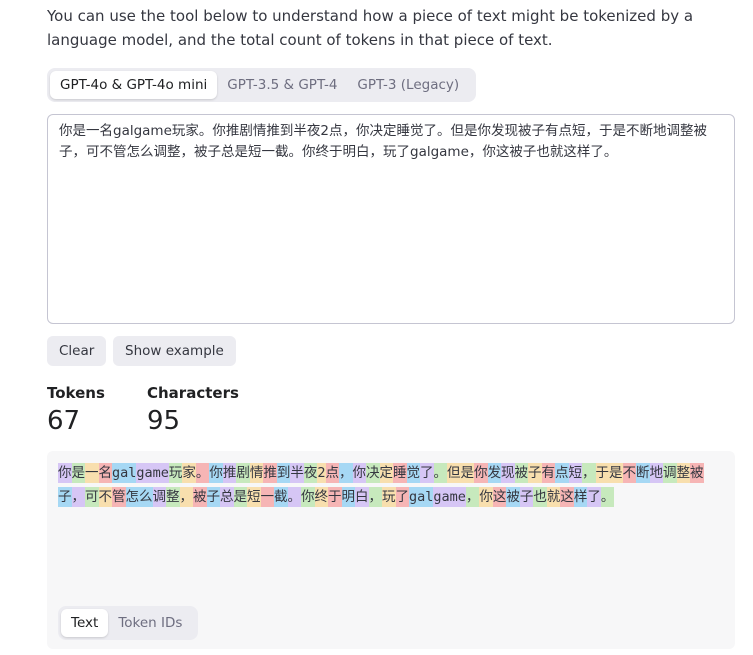 This screenshot has width=753, height=655. Describe the element at coordinates (150, 623) in the screenshot. I see `tab-token-ids: Token IDs` at that location.